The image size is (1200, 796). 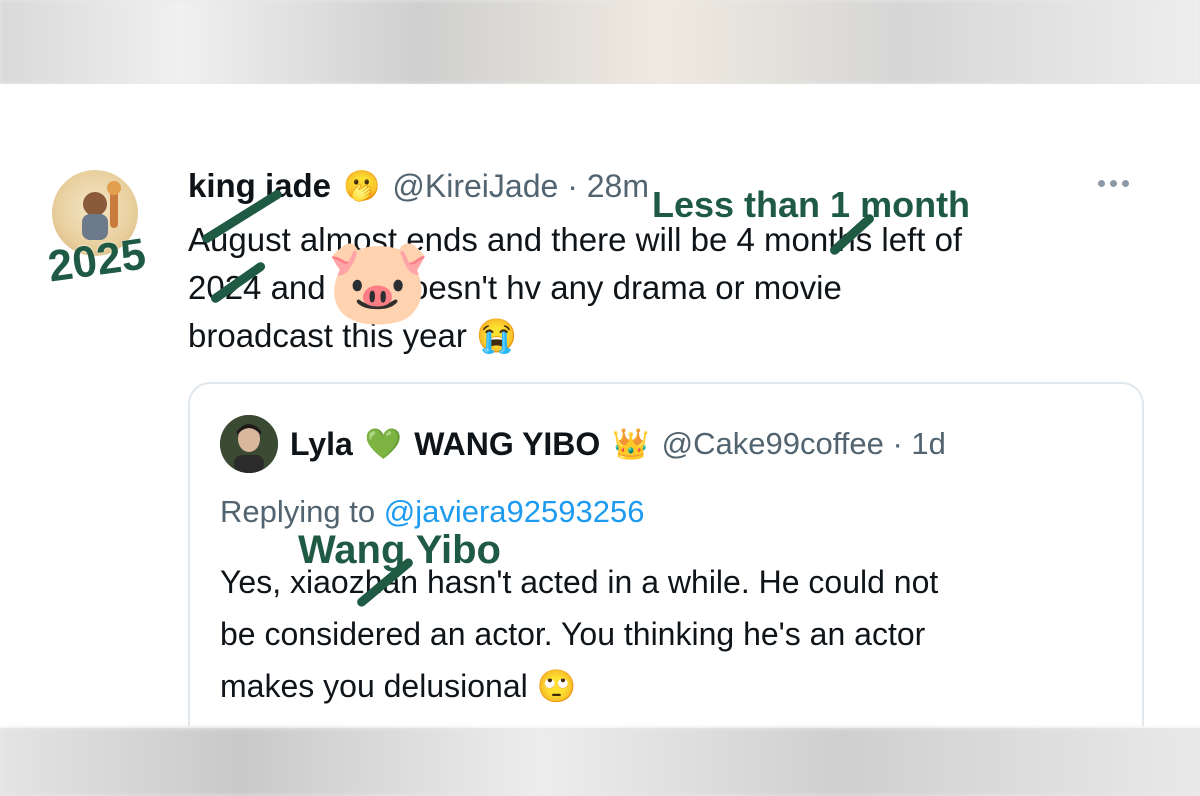 I want to click on blurred-background-bottom, so click(x=600, y=762).